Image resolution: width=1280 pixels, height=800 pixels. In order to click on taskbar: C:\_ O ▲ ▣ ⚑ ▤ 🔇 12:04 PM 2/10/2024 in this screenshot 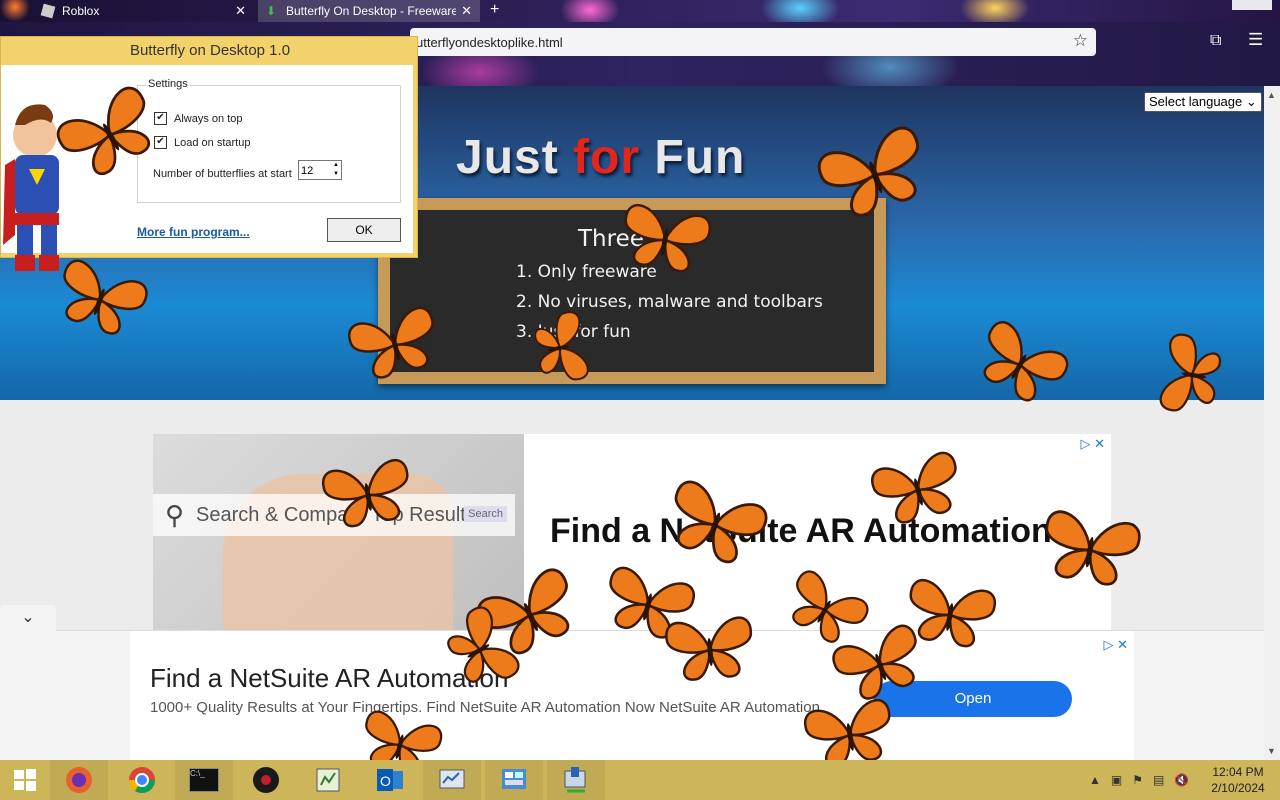, I will do `click(640, 780)`.